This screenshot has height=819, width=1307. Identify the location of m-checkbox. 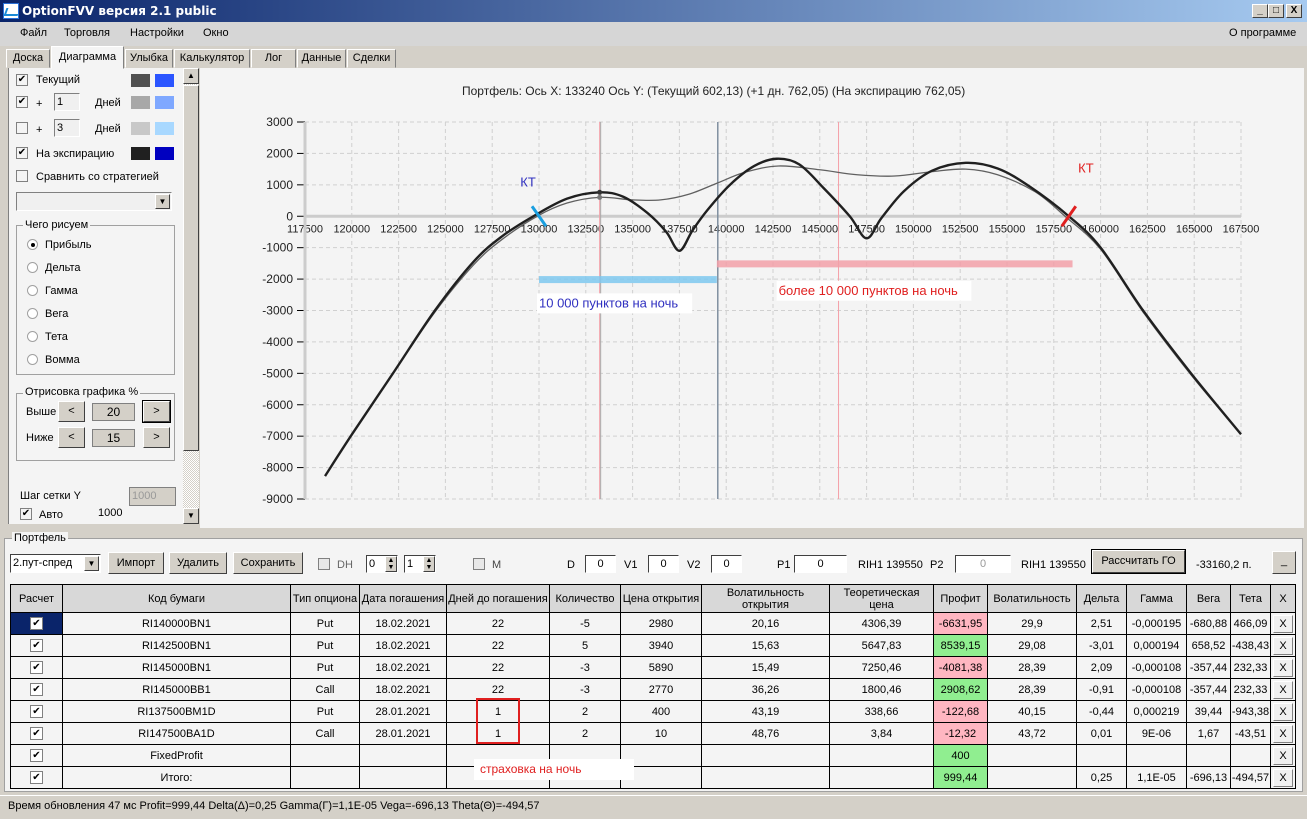
(479, 564).